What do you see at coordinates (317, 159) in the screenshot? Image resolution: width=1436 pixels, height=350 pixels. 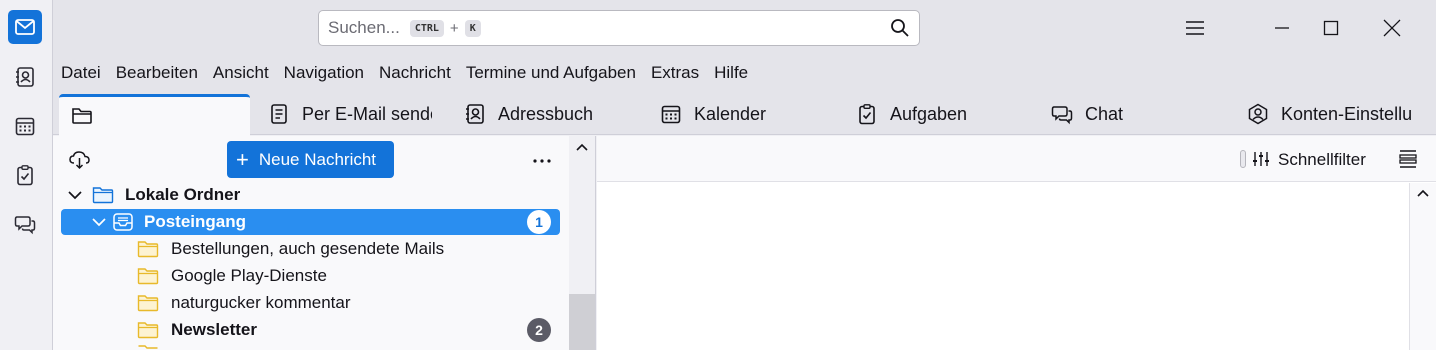 I see `new-message-label: Neue Nachricht` at bounding box center [317, 159].